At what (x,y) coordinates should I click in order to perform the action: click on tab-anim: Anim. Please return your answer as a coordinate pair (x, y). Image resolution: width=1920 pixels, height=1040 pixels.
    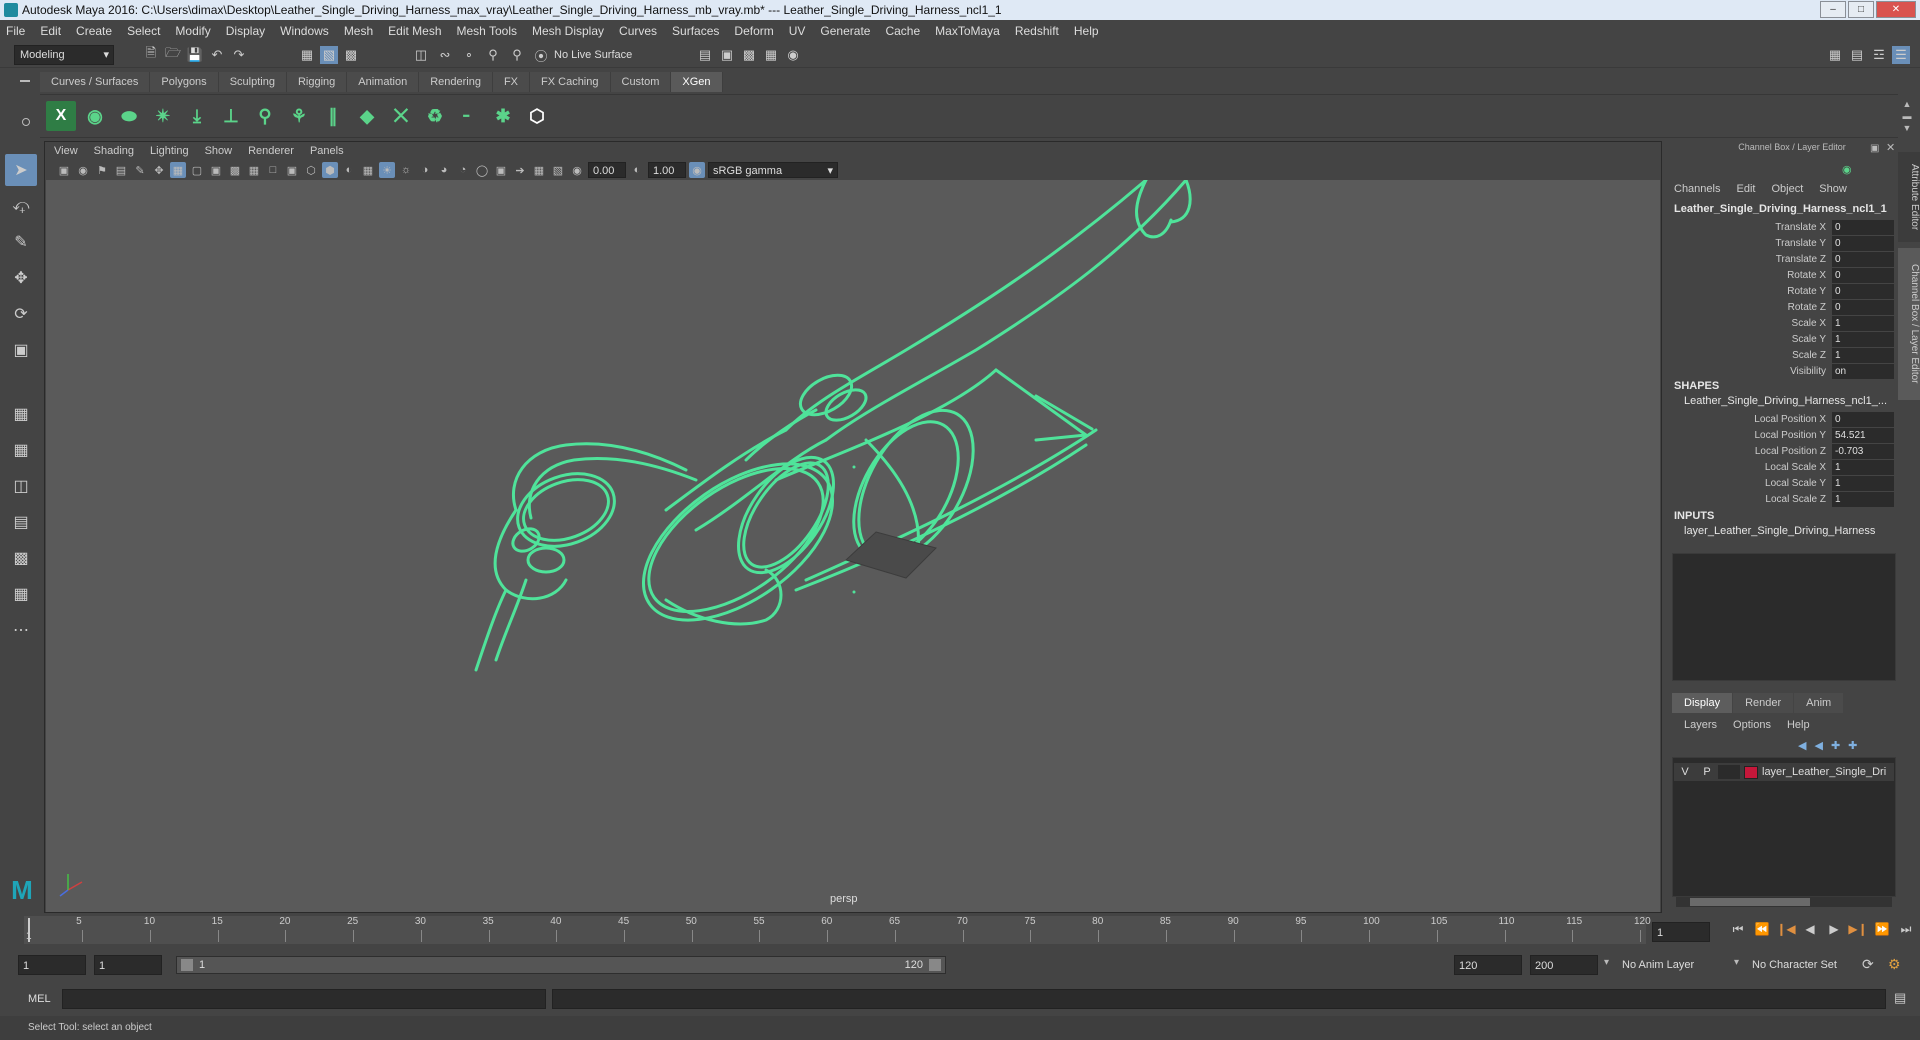
    Looking at the image, I should click on (1819, 703).